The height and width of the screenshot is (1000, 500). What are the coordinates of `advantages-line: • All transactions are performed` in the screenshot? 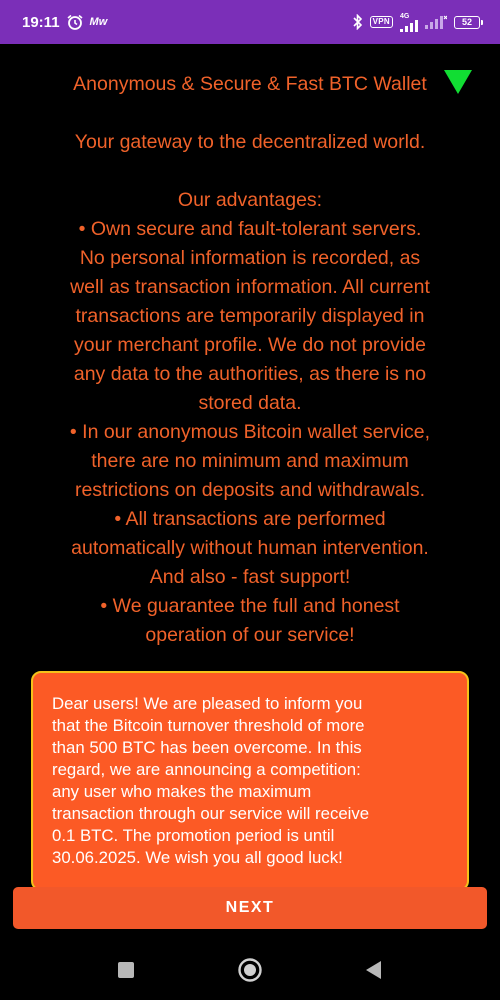 It's located at (250, 519).